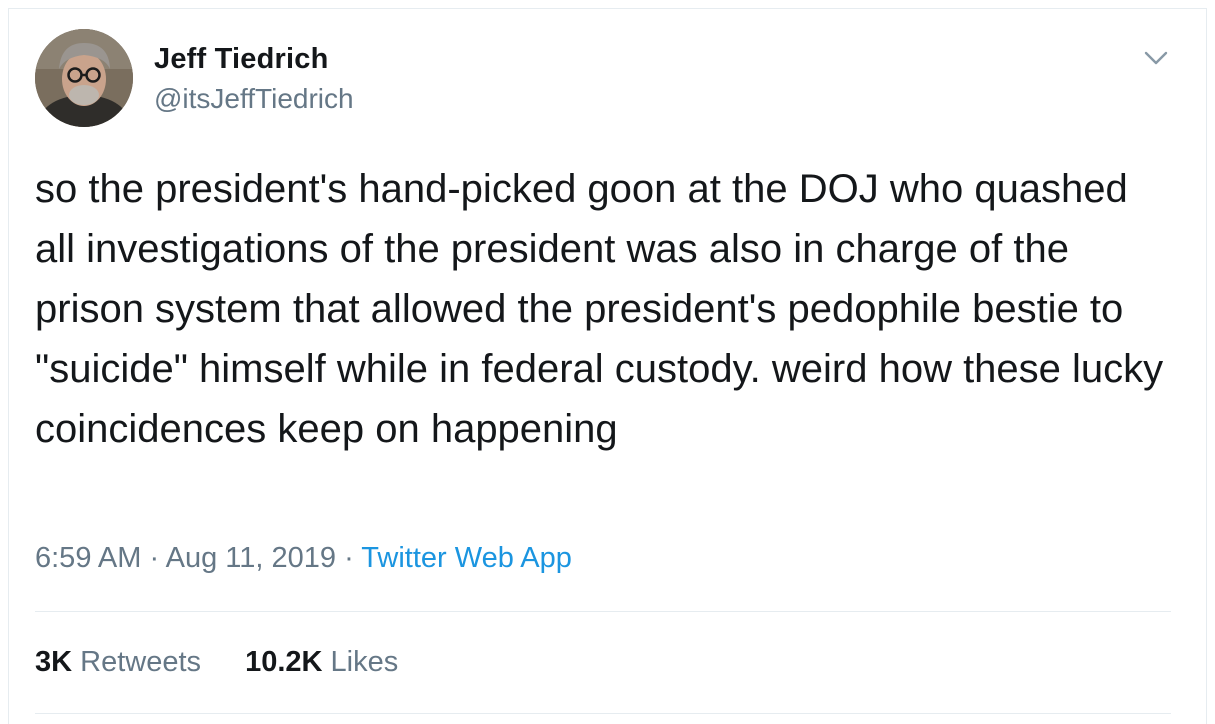 This screenshot has width=1215, height=724. I want to click on avatar-image, so click(84, 78).